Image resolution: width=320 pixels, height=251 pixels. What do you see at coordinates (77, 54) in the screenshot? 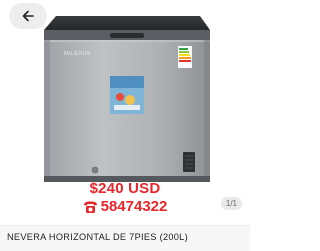
I see `brand-logo: MILEXUS` at bounding box center [77, 54].